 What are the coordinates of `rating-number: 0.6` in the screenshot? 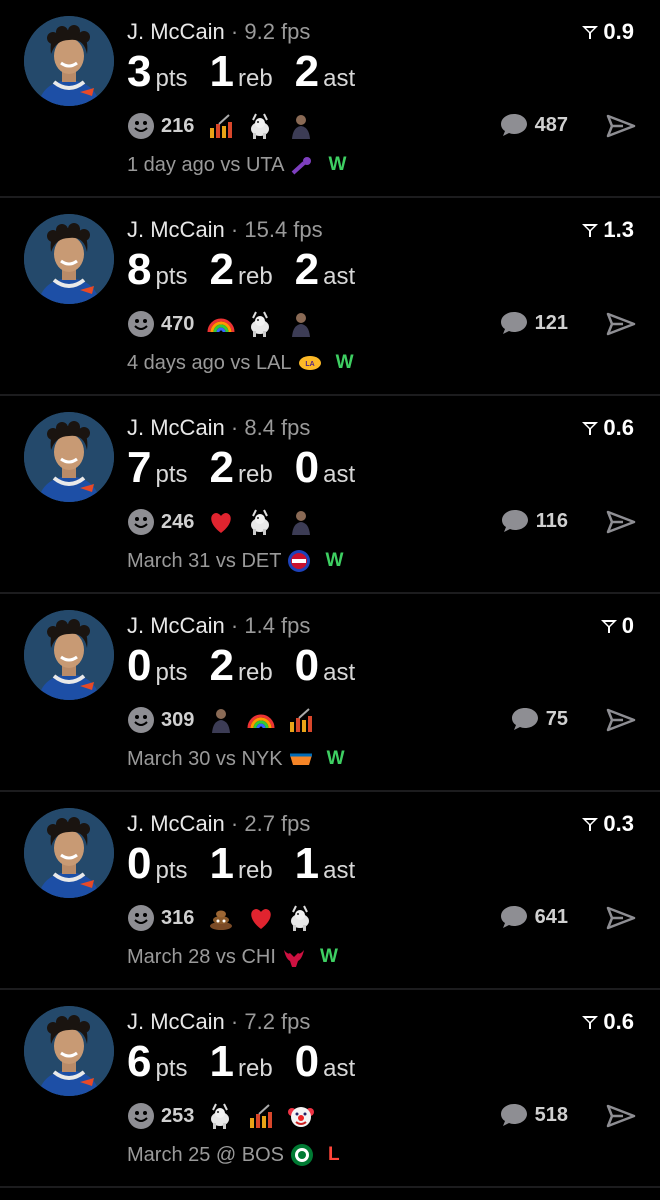 It's located at (618, 427).